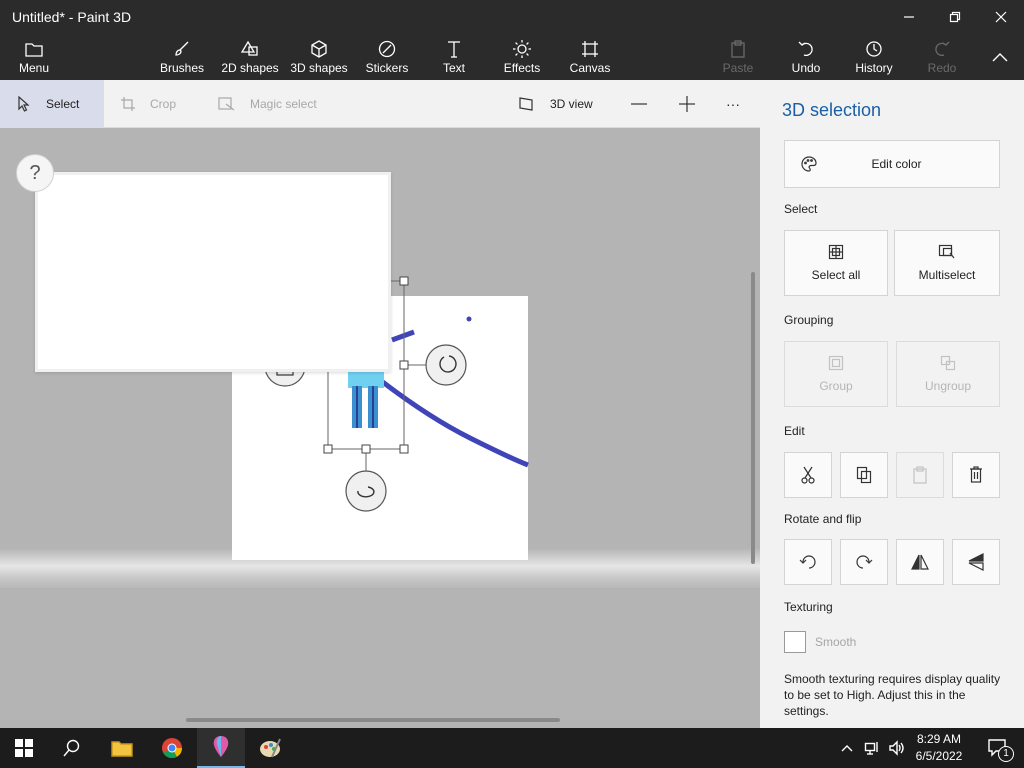  What do you see at coordinates (864, 562) in the screenshot?
I see `rotate-right-button` at bounding box center [864, 562].